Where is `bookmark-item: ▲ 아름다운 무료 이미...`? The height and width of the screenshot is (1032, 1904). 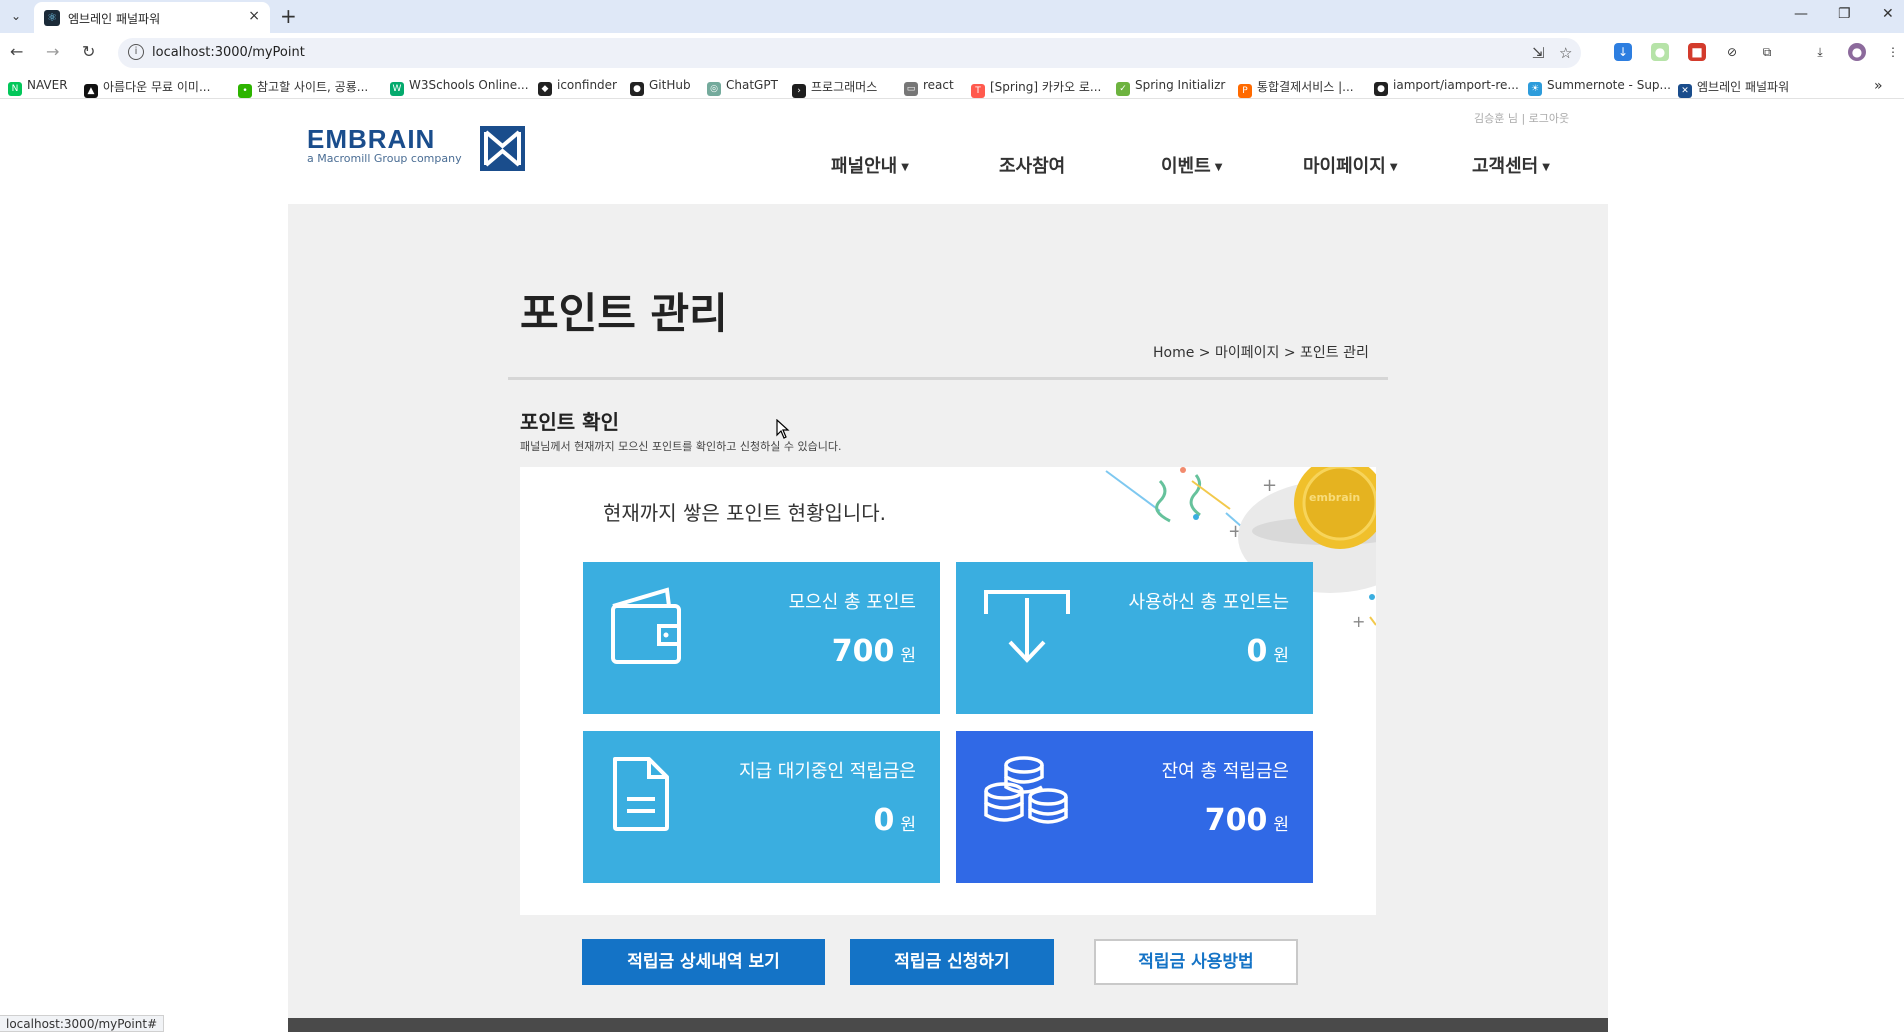 bookmark-item: ▲ 아름다운 무료 이미... is located at coordinates (147, 88).